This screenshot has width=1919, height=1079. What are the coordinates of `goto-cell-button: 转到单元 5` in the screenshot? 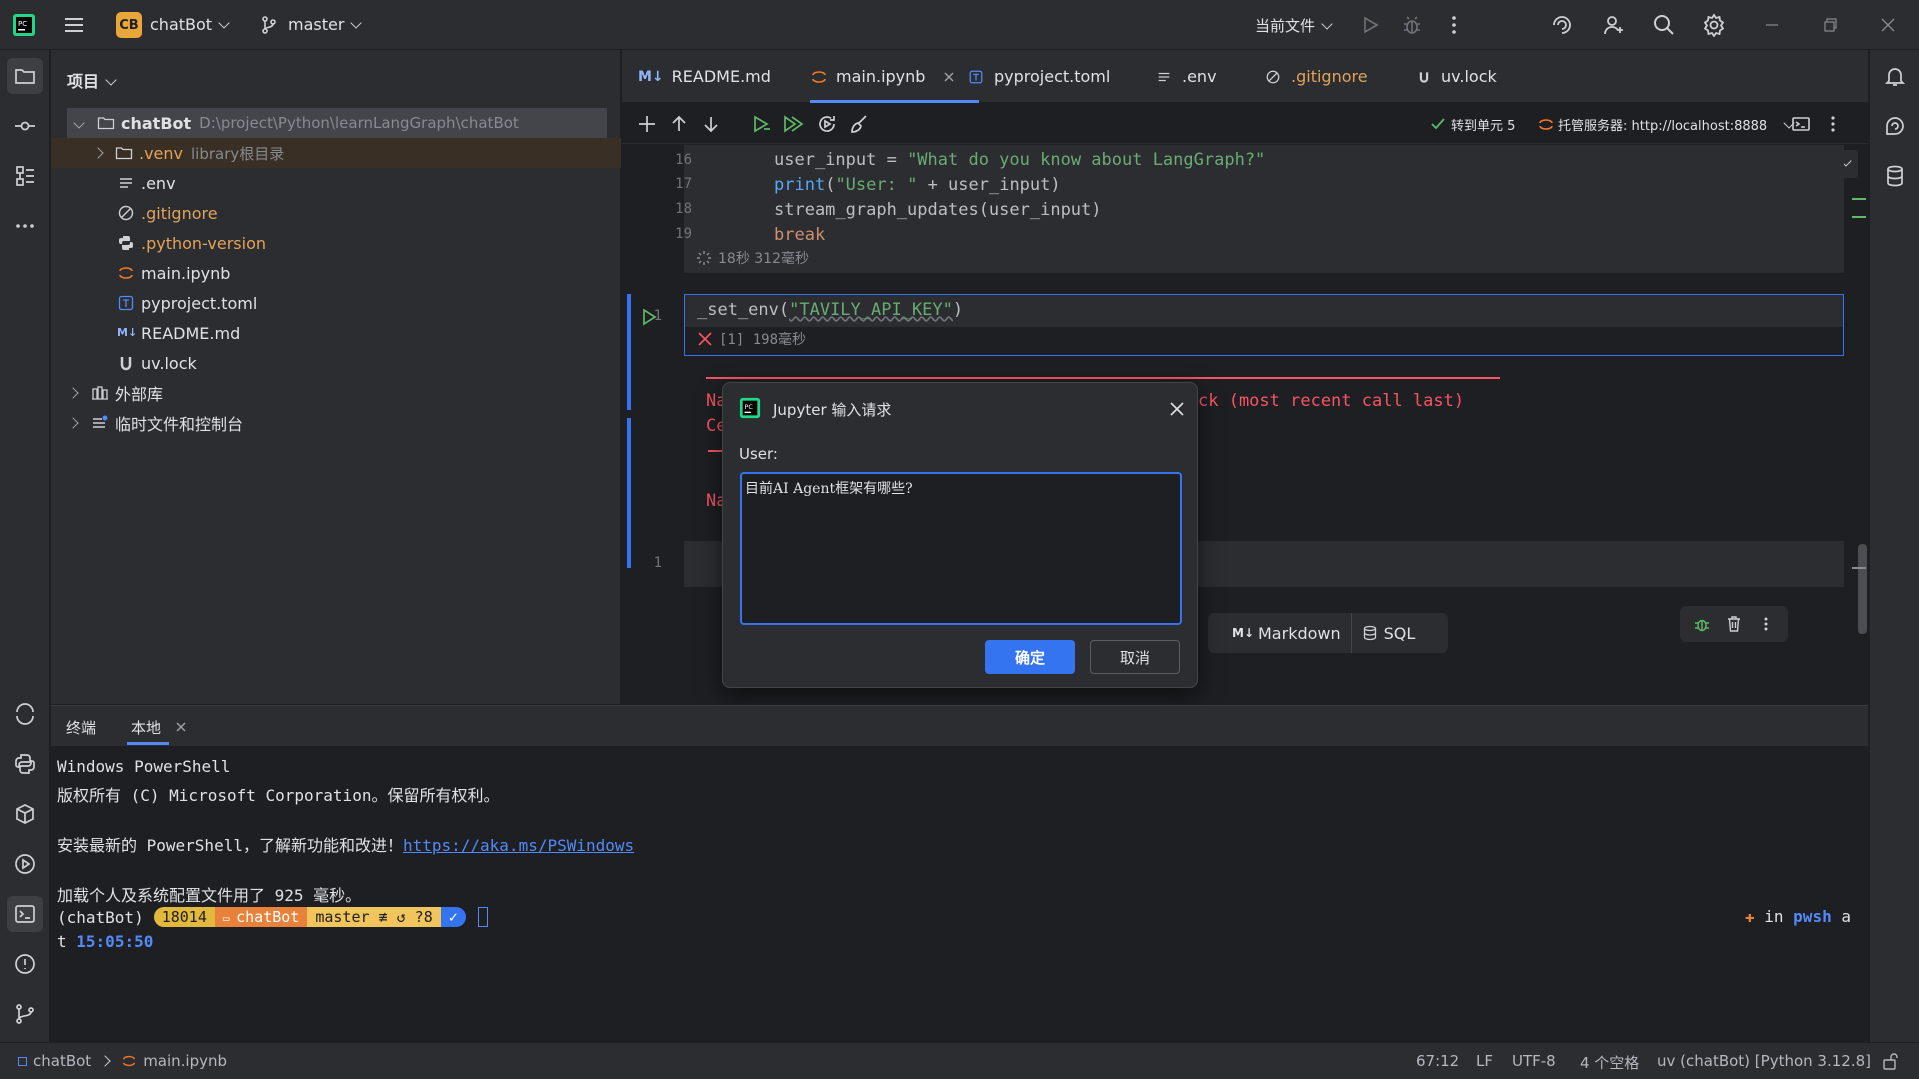 It's located at (1483, 124).